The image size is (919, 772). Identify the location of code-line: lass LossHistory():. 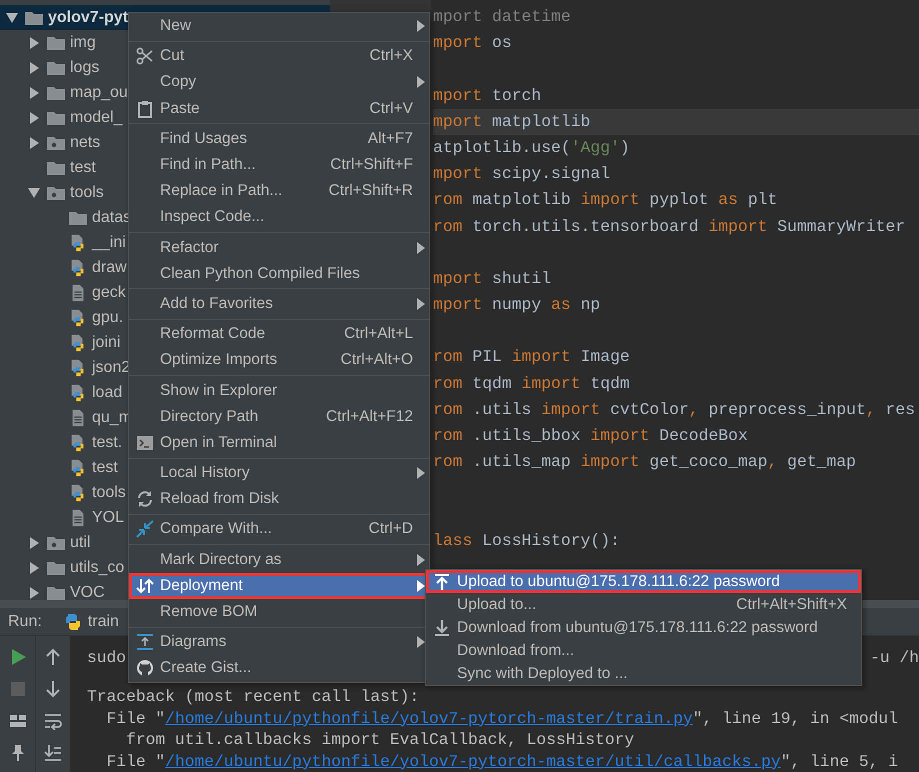
(526, 541).